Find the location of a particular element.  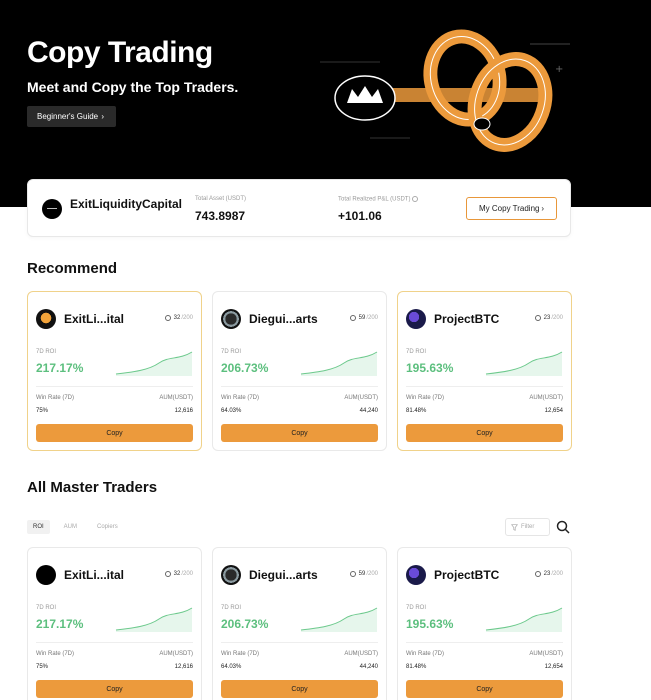

follower-count: 23/200 is located at coordinates (548, 574).